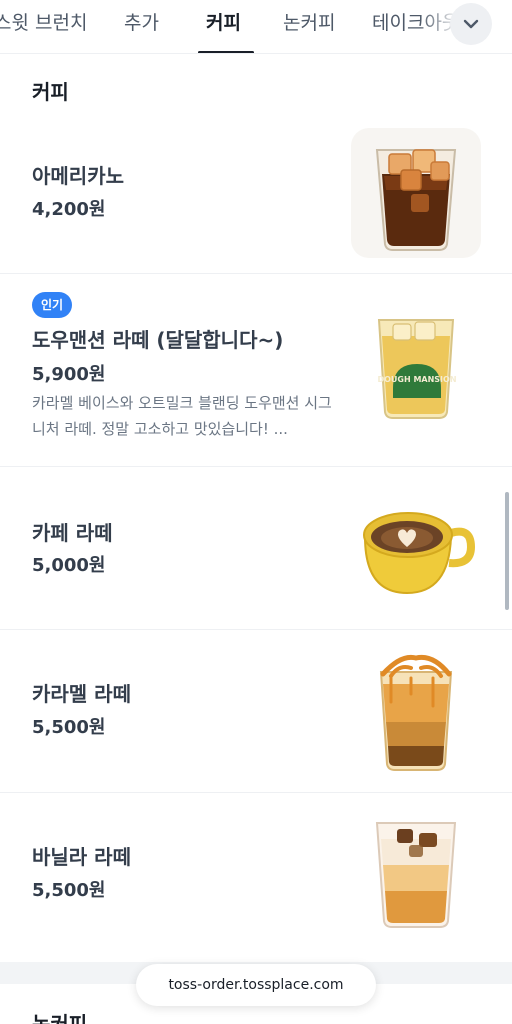  Describe the element at coordinates (72, 533) in the screenshot. I see `item-name: 카페 라떼` at that location.